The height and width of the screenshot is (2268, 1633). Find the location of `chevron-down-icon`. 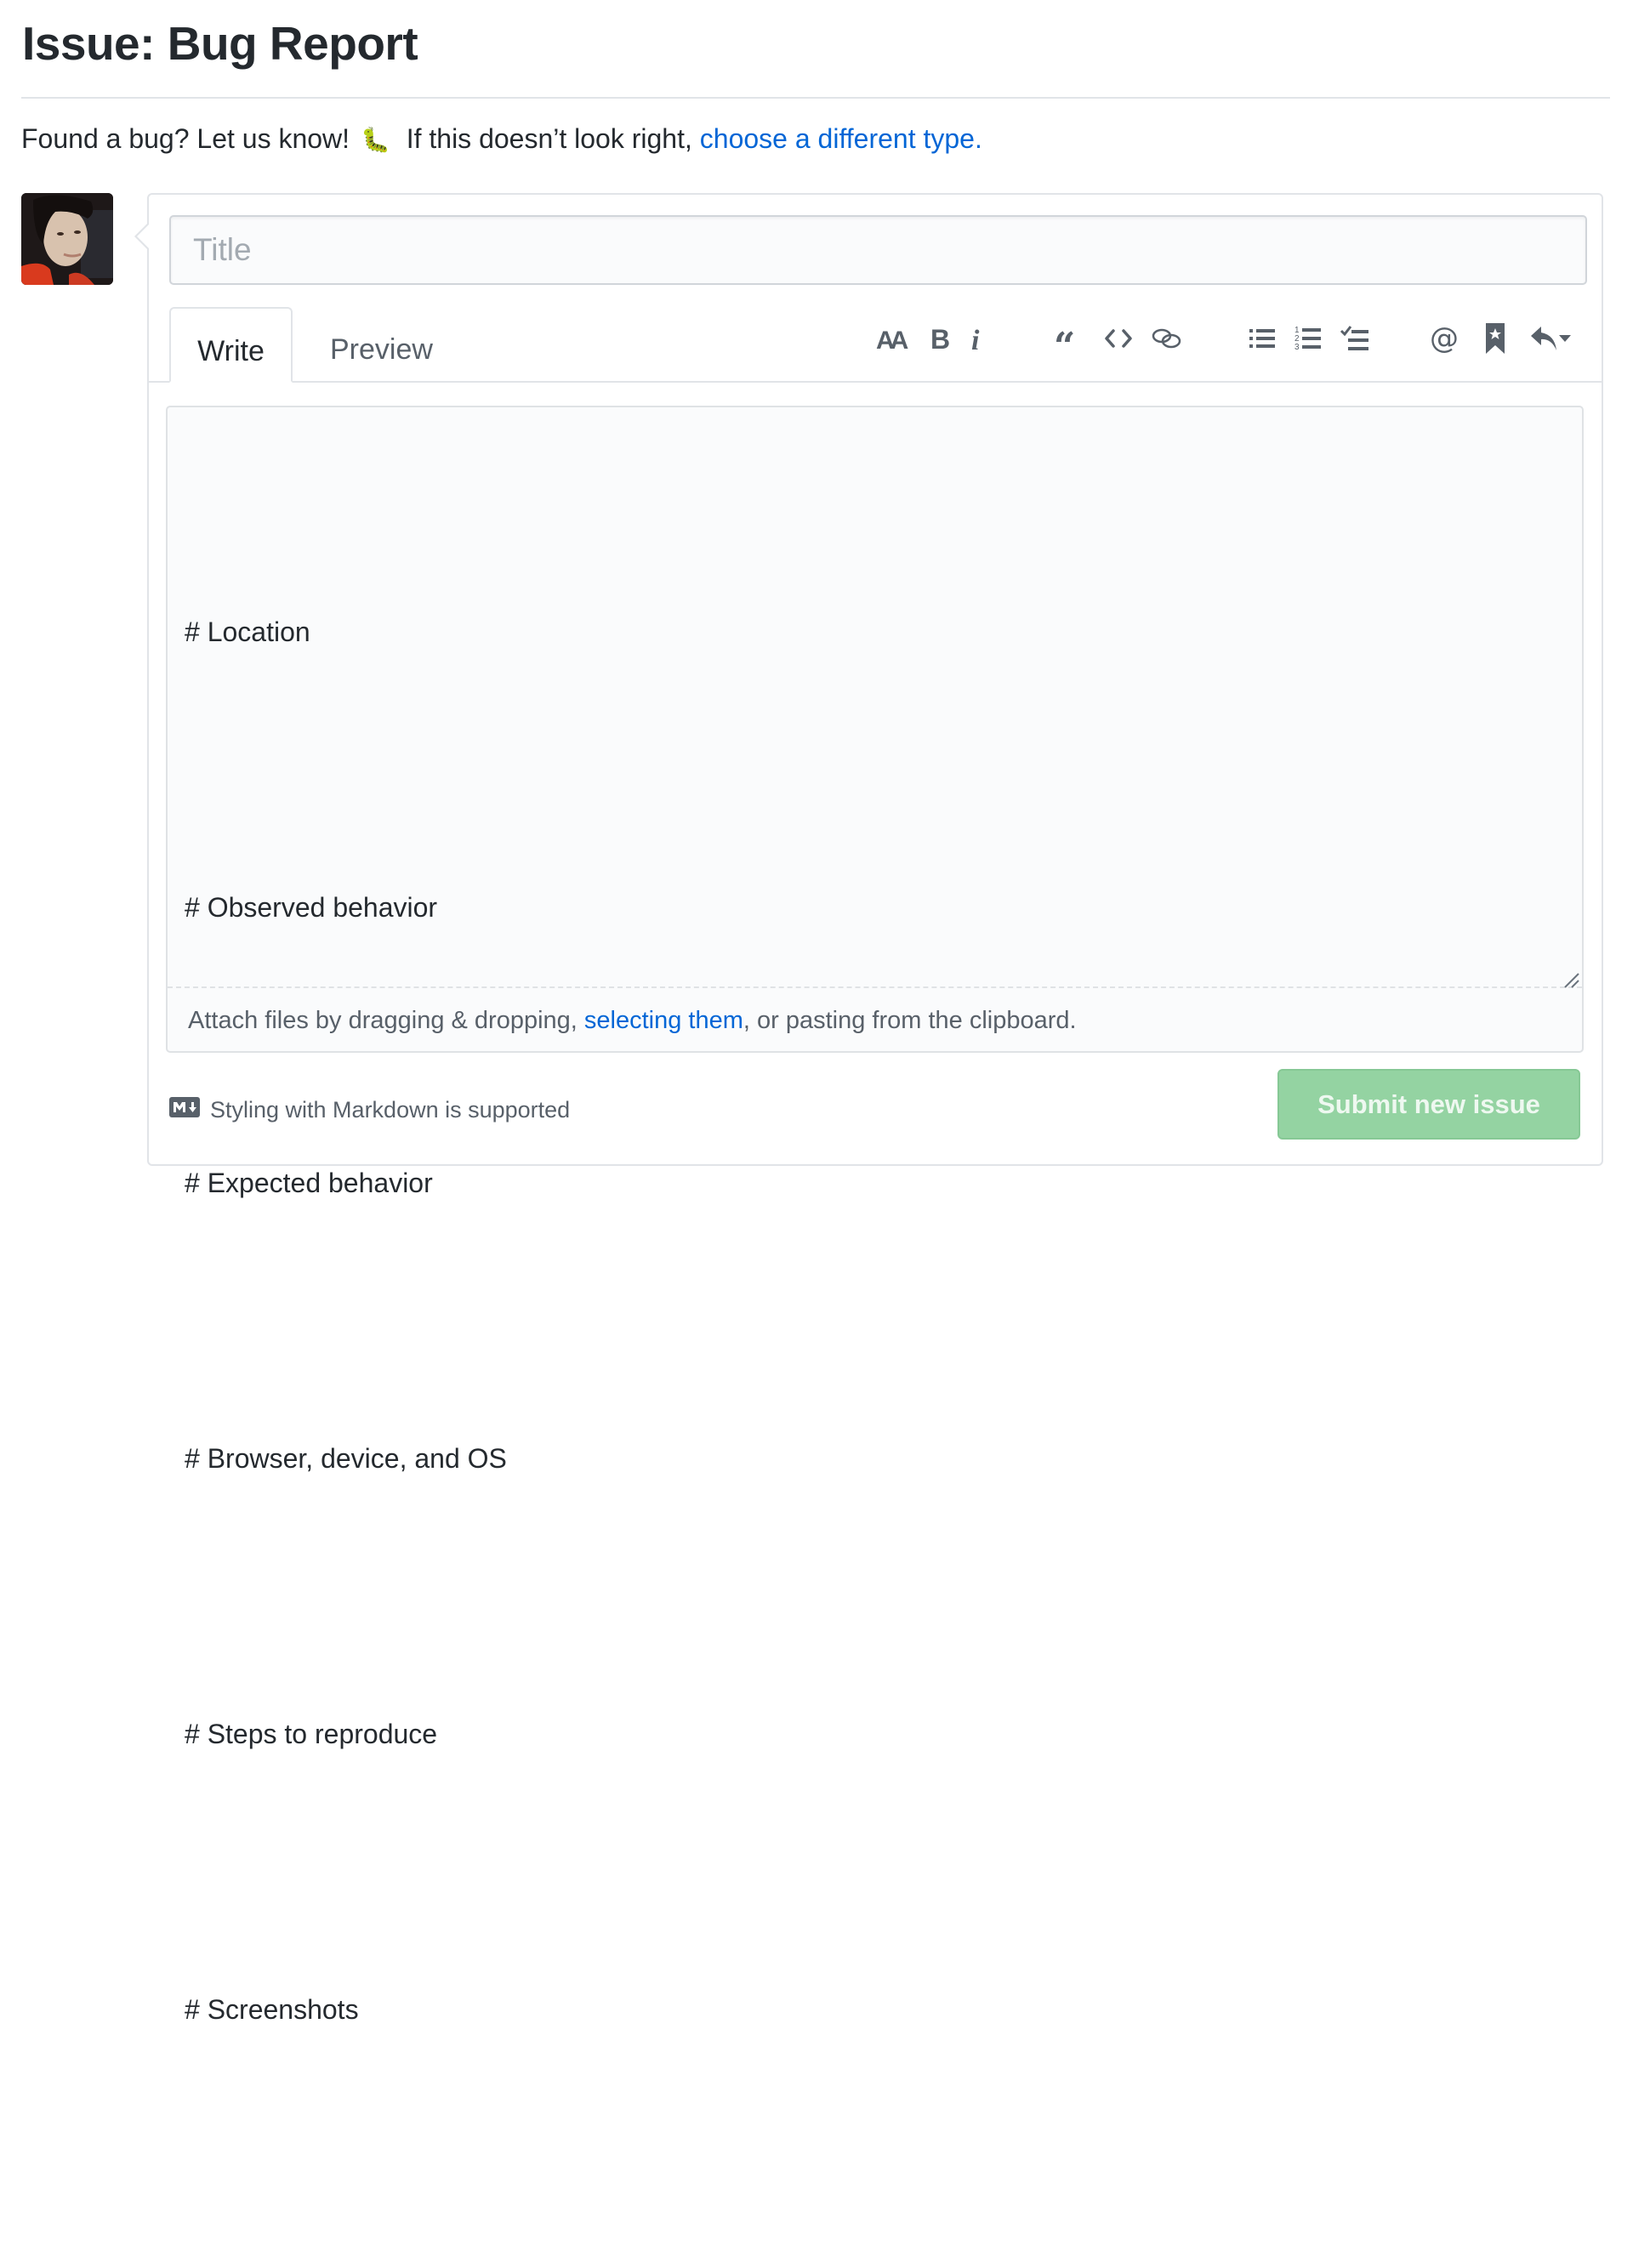

chevron-down-icon is located at coordinates (1565, 338).